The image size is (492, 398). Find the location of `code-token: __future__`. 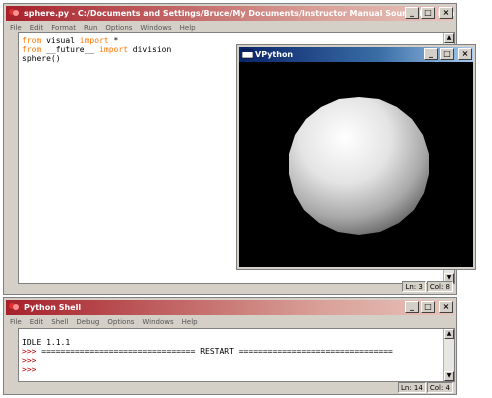

code-token: __future__ is located at coordinates (70, 49).